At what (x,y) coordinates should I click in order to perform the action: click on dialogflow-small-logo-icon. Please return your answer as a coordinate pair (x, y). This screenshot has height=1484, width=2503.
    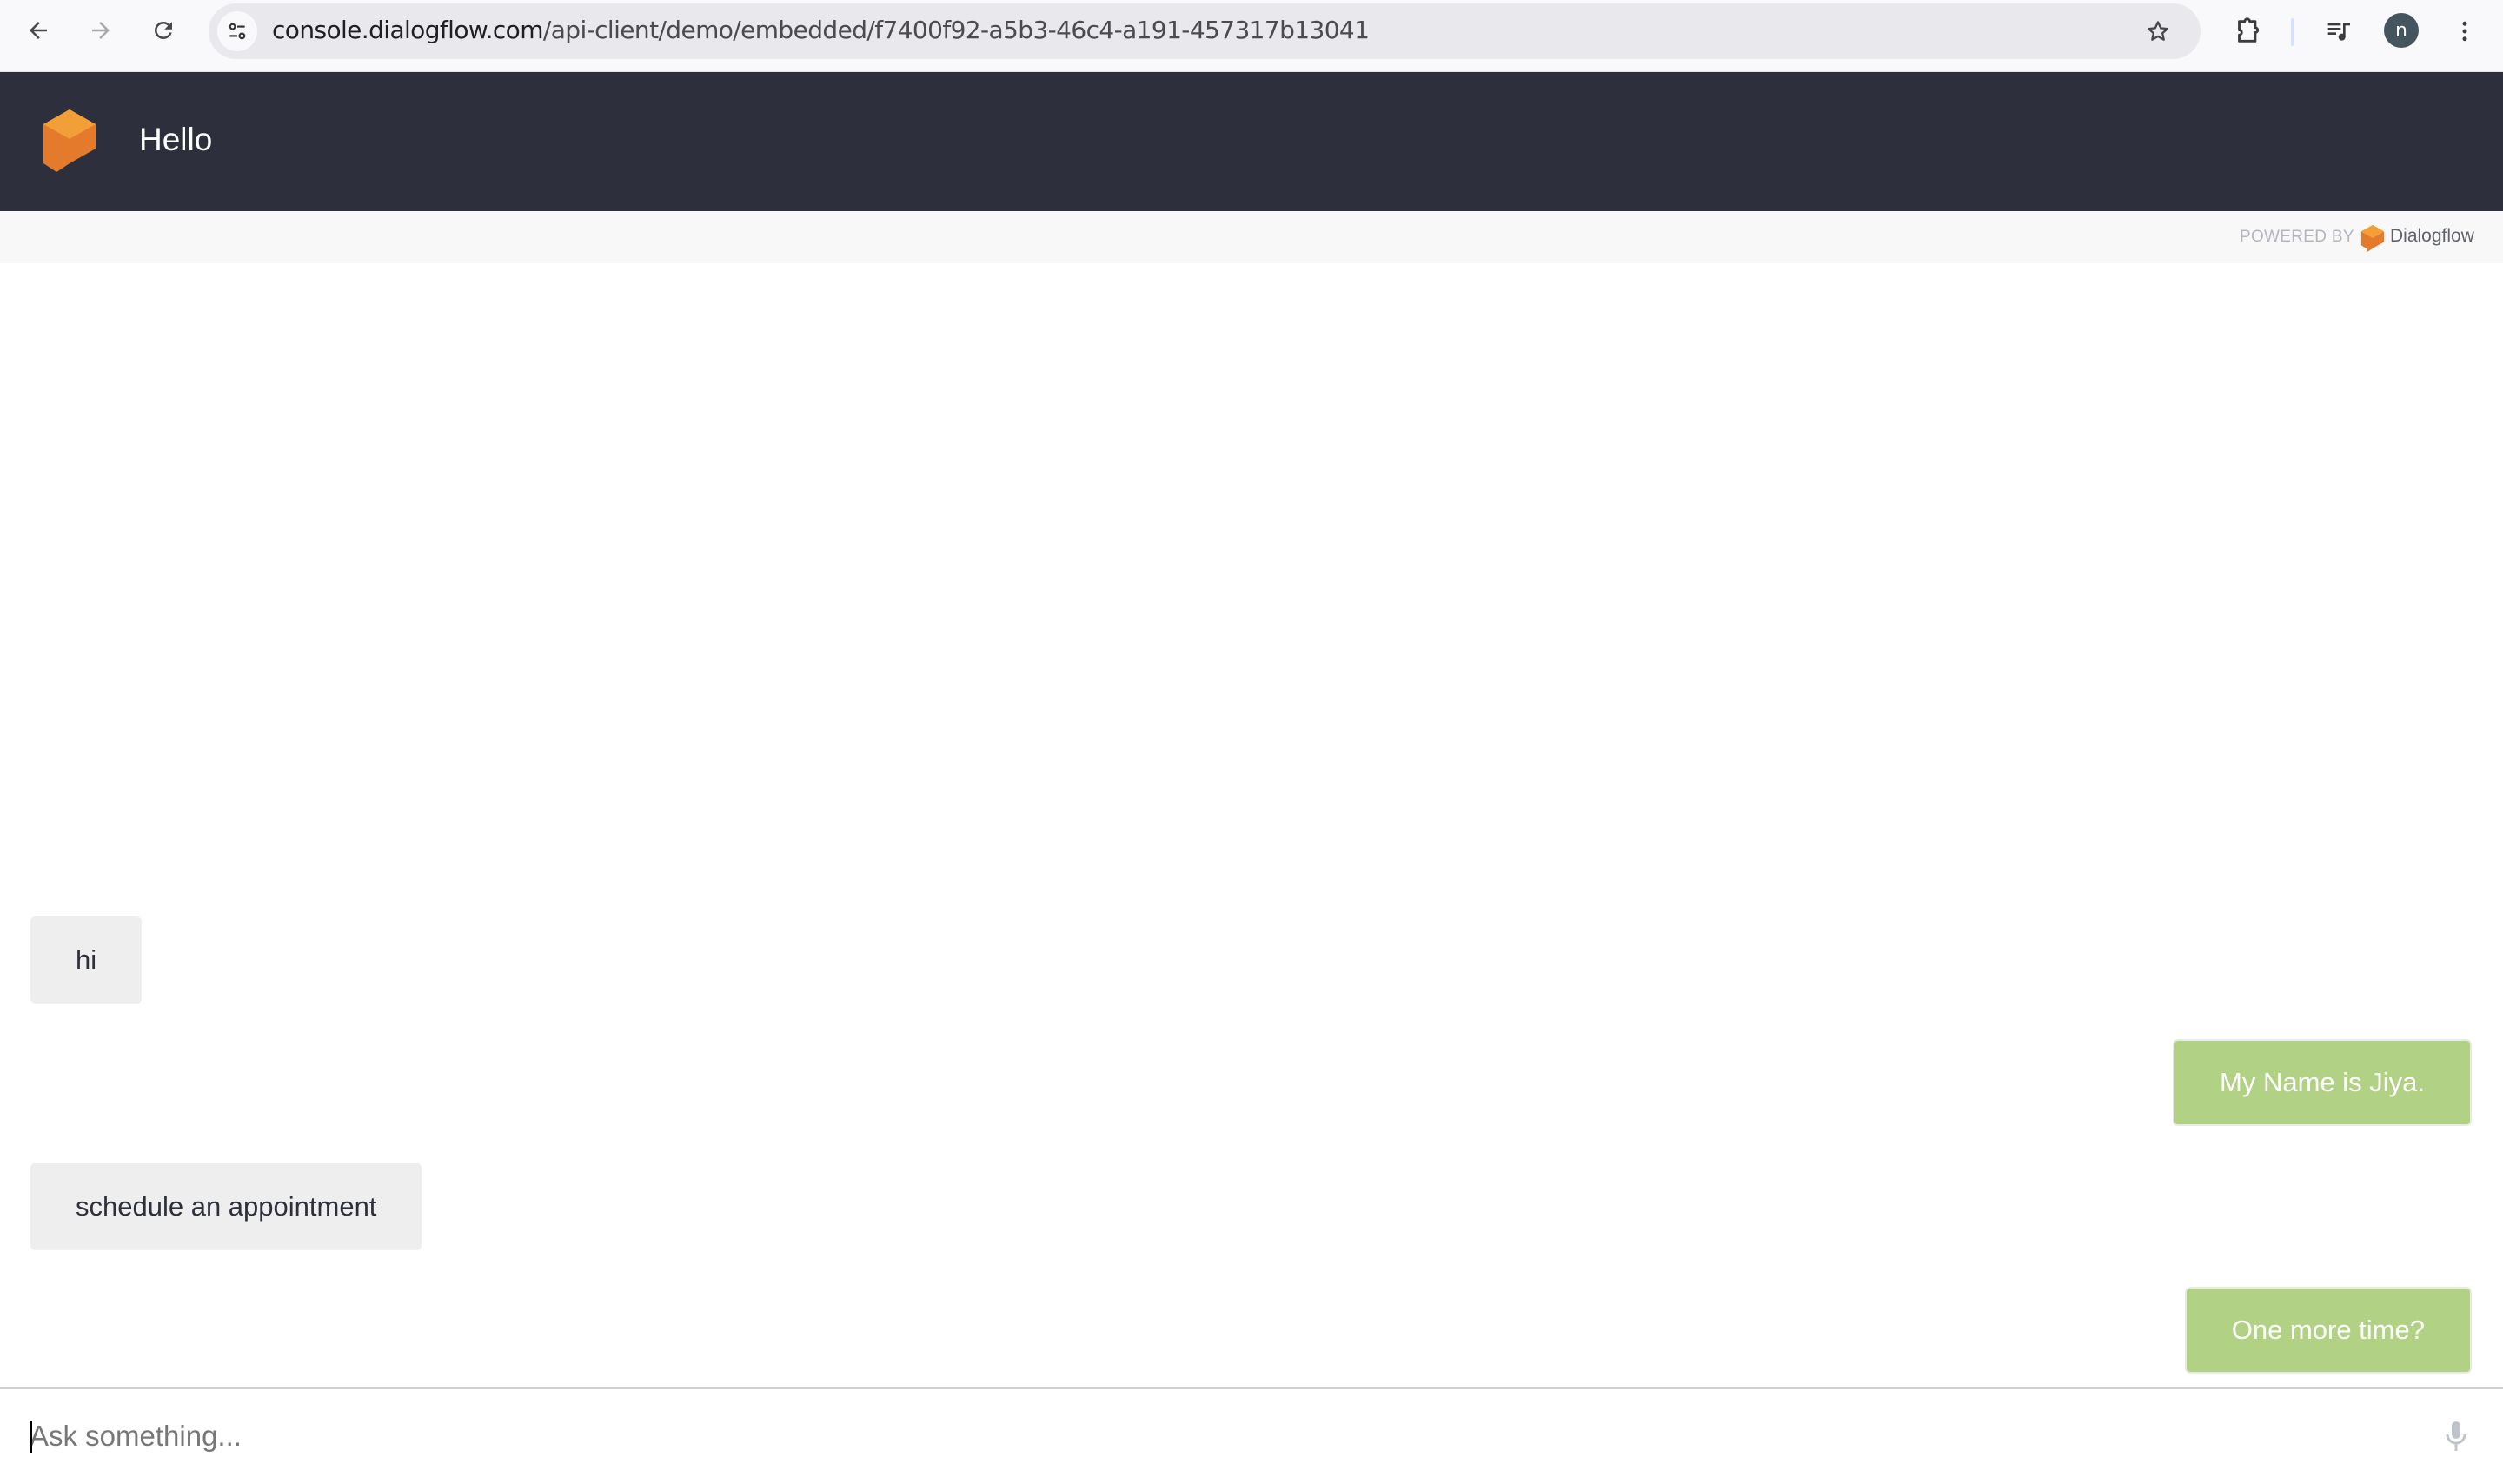
    Looking at the image, I should click on (2372, 238).